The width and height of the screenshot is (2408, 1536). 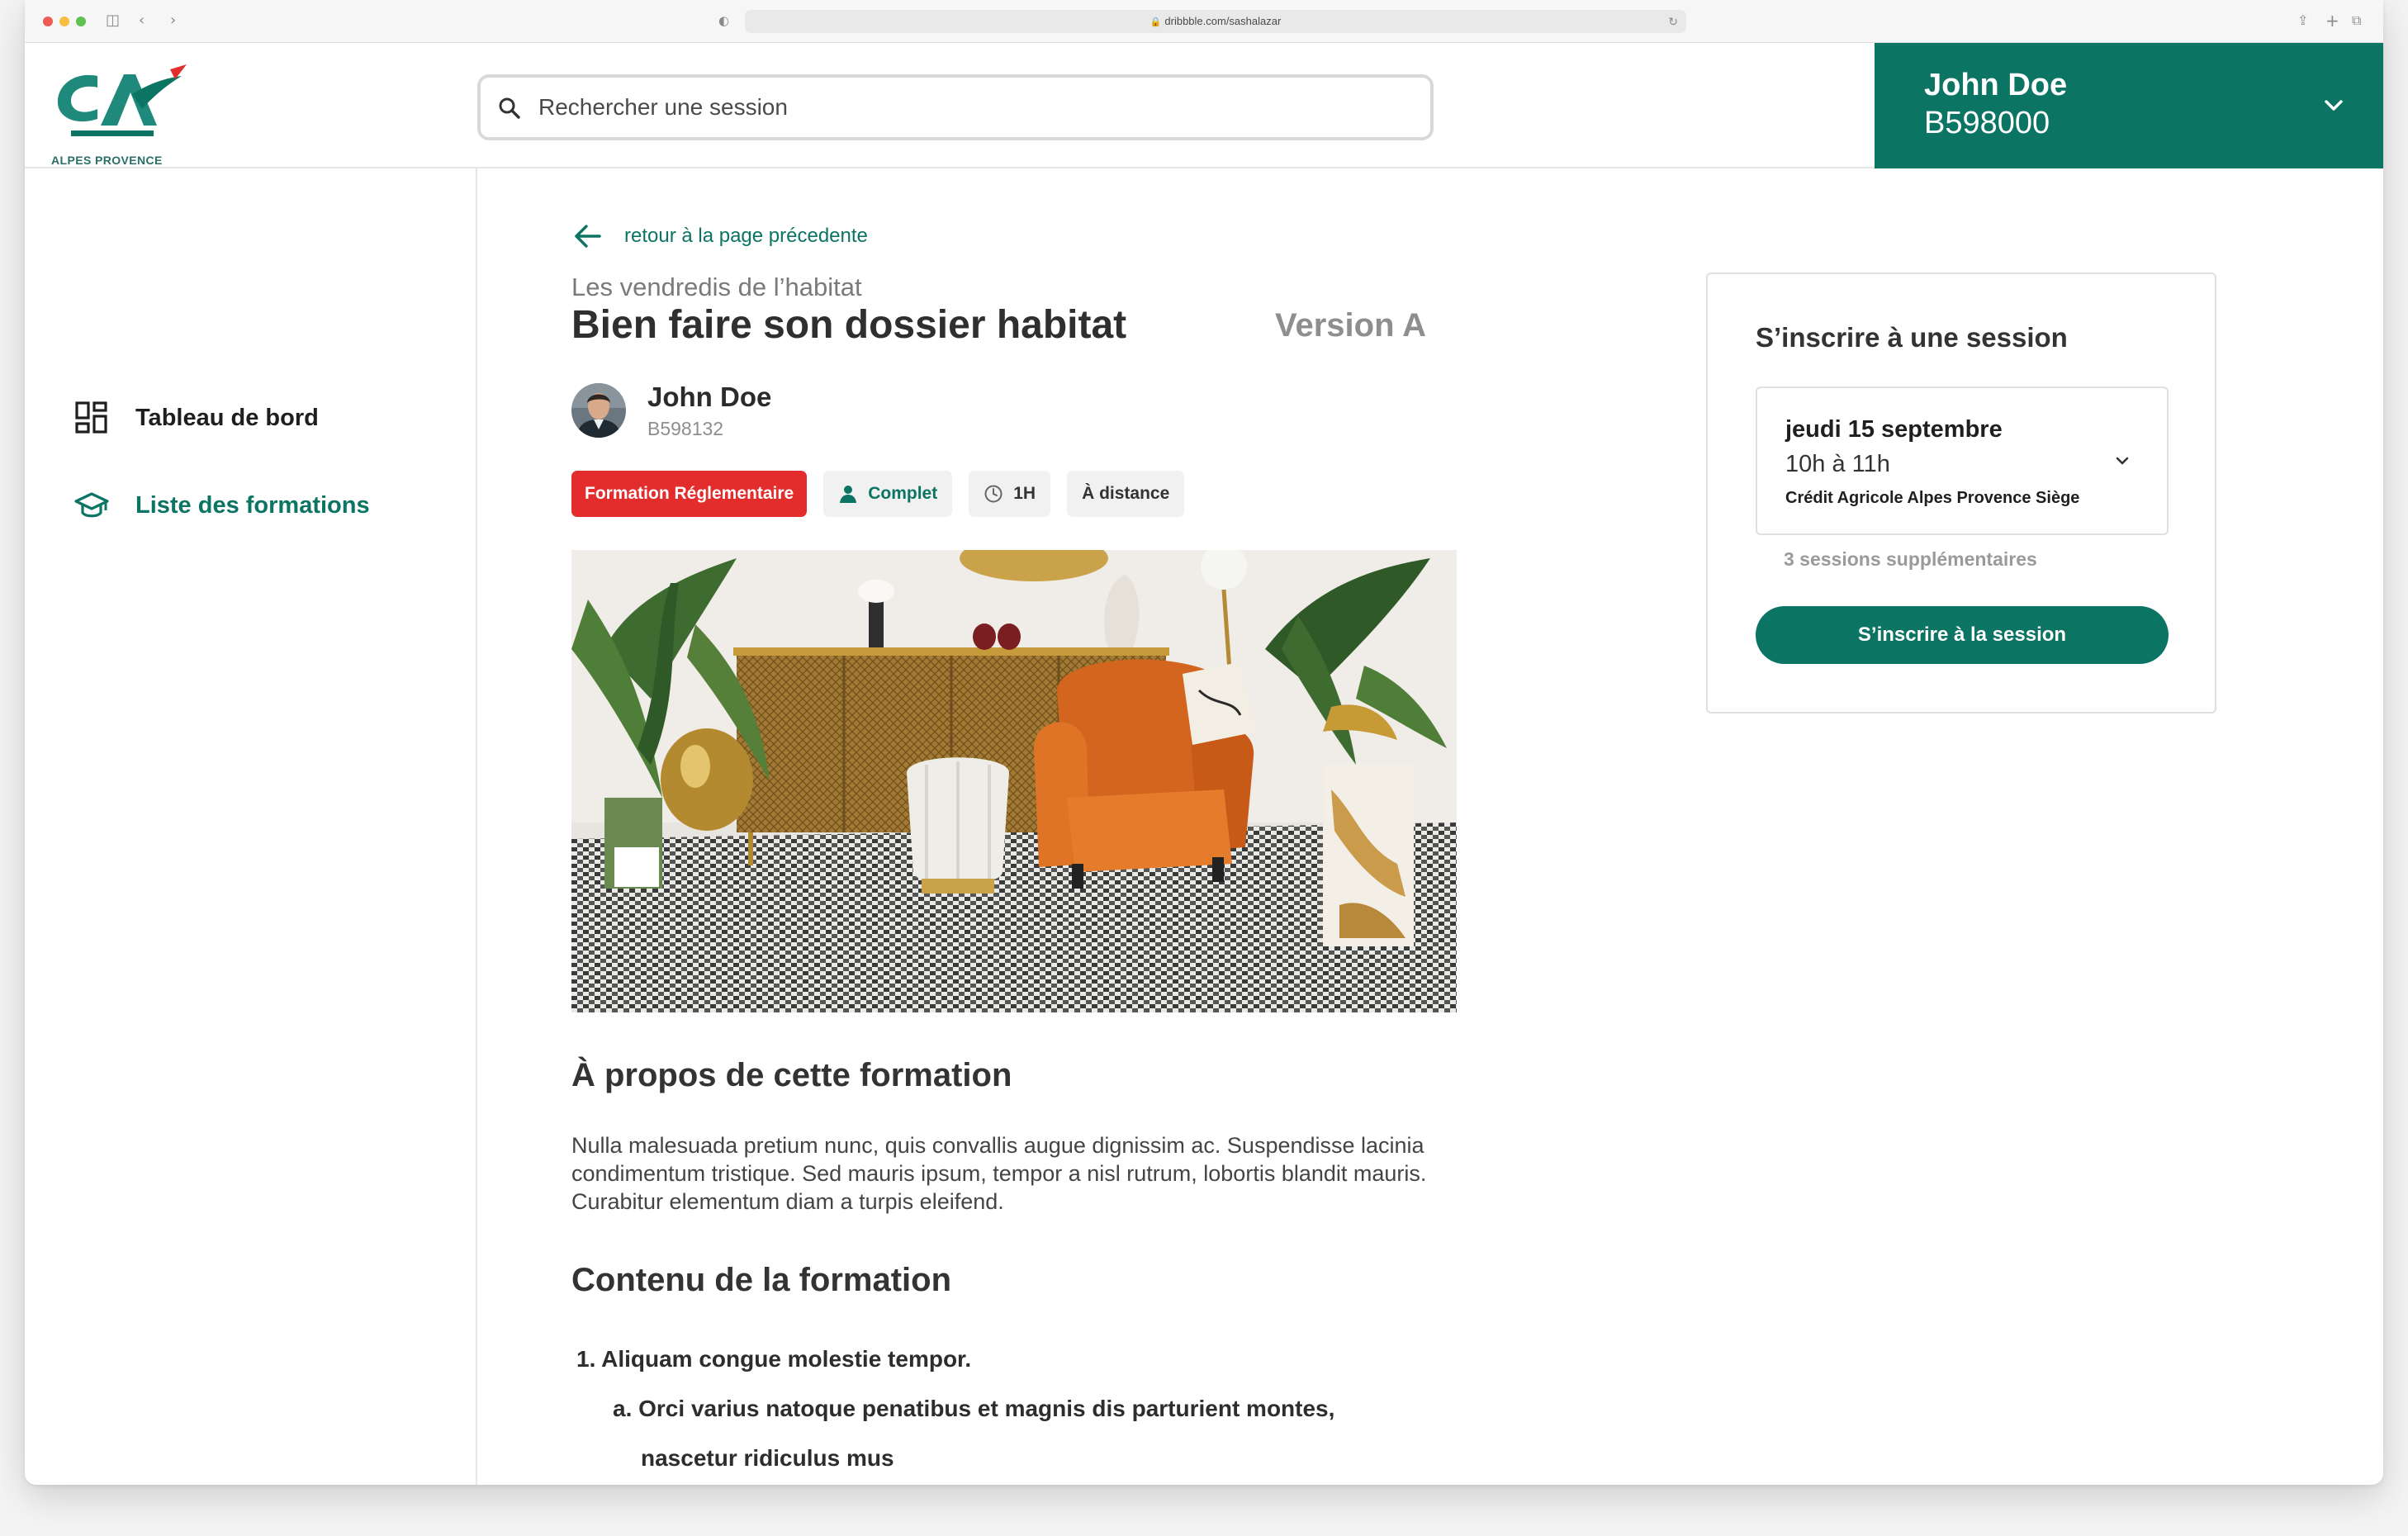 I want to click on sidebar-item-label: Tableau de bord, so click(x=227, y=417).